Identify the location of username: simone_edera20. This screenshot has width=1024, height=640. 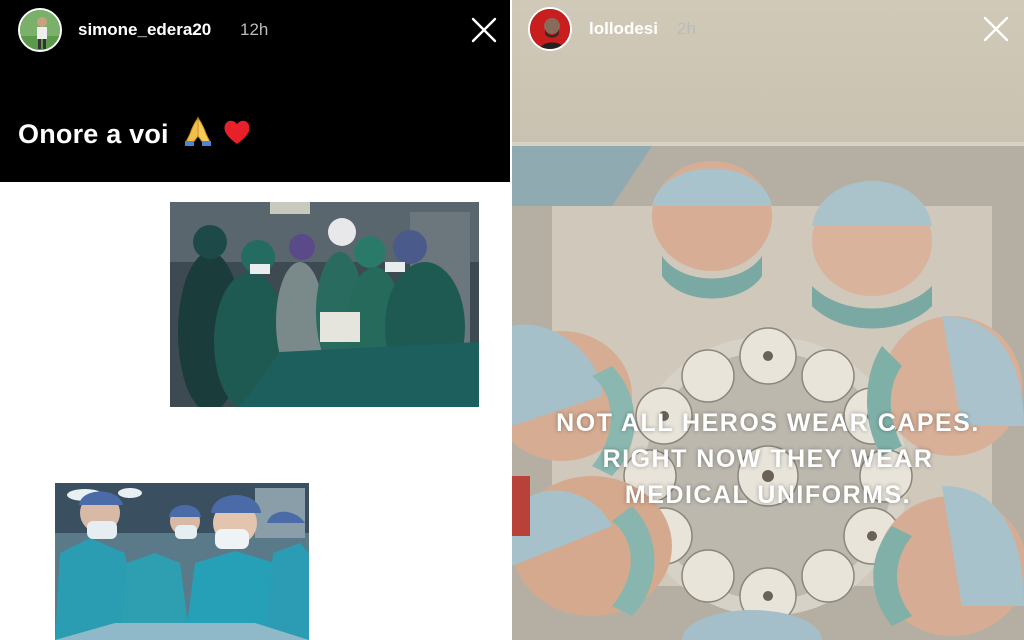
(144, 30).